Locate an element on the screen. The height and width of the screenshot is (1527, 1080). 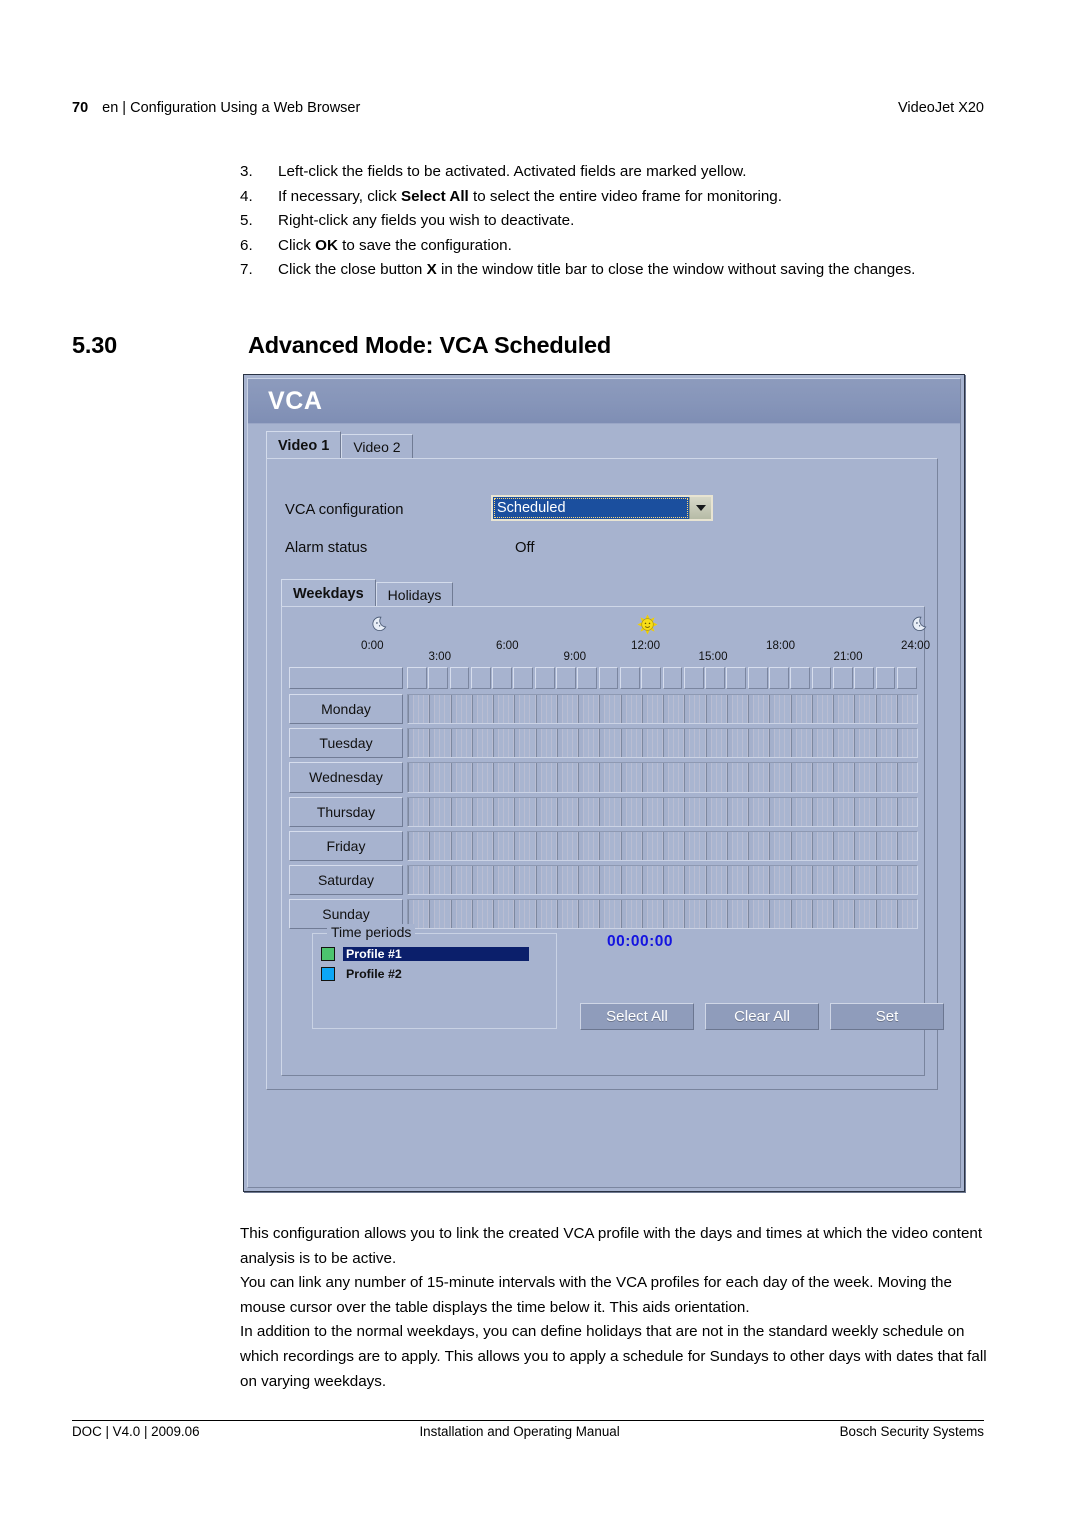
step-number: 4. is located at coordinates (246, 196).